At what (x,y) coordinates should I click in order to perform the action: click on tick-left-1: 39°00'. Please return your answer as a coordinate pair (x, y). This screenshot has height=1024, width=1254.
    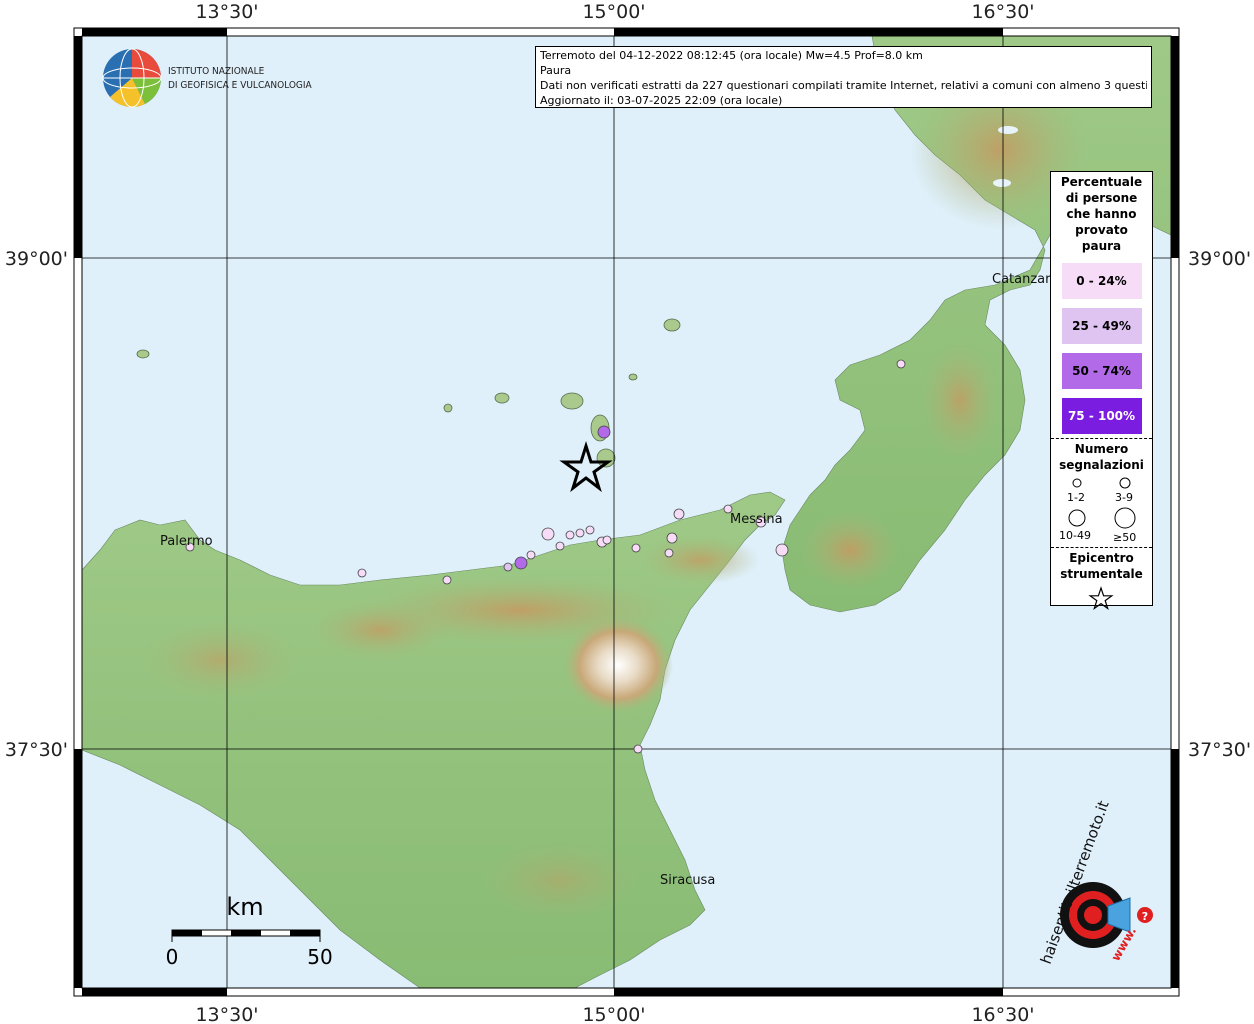
    Looking at the image, I should click on (36, 259).